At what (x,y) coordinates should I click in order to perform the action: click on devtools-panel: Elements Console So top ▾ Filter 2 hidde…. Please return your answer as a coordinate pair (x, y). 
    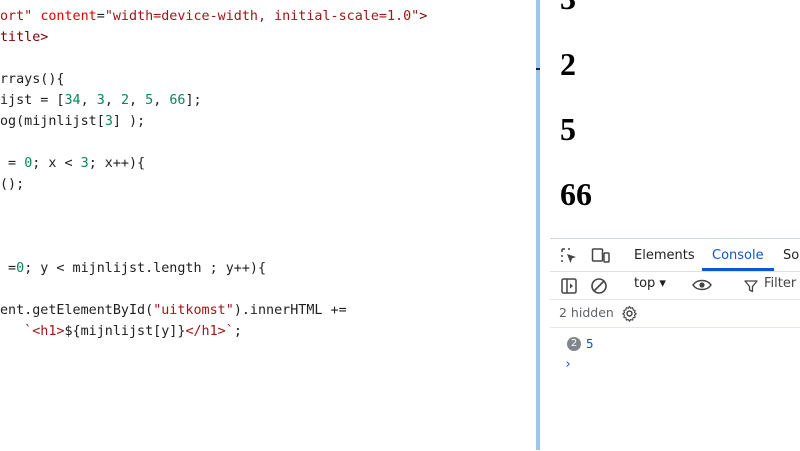
    Looking at the image, I should click on (675, 344).